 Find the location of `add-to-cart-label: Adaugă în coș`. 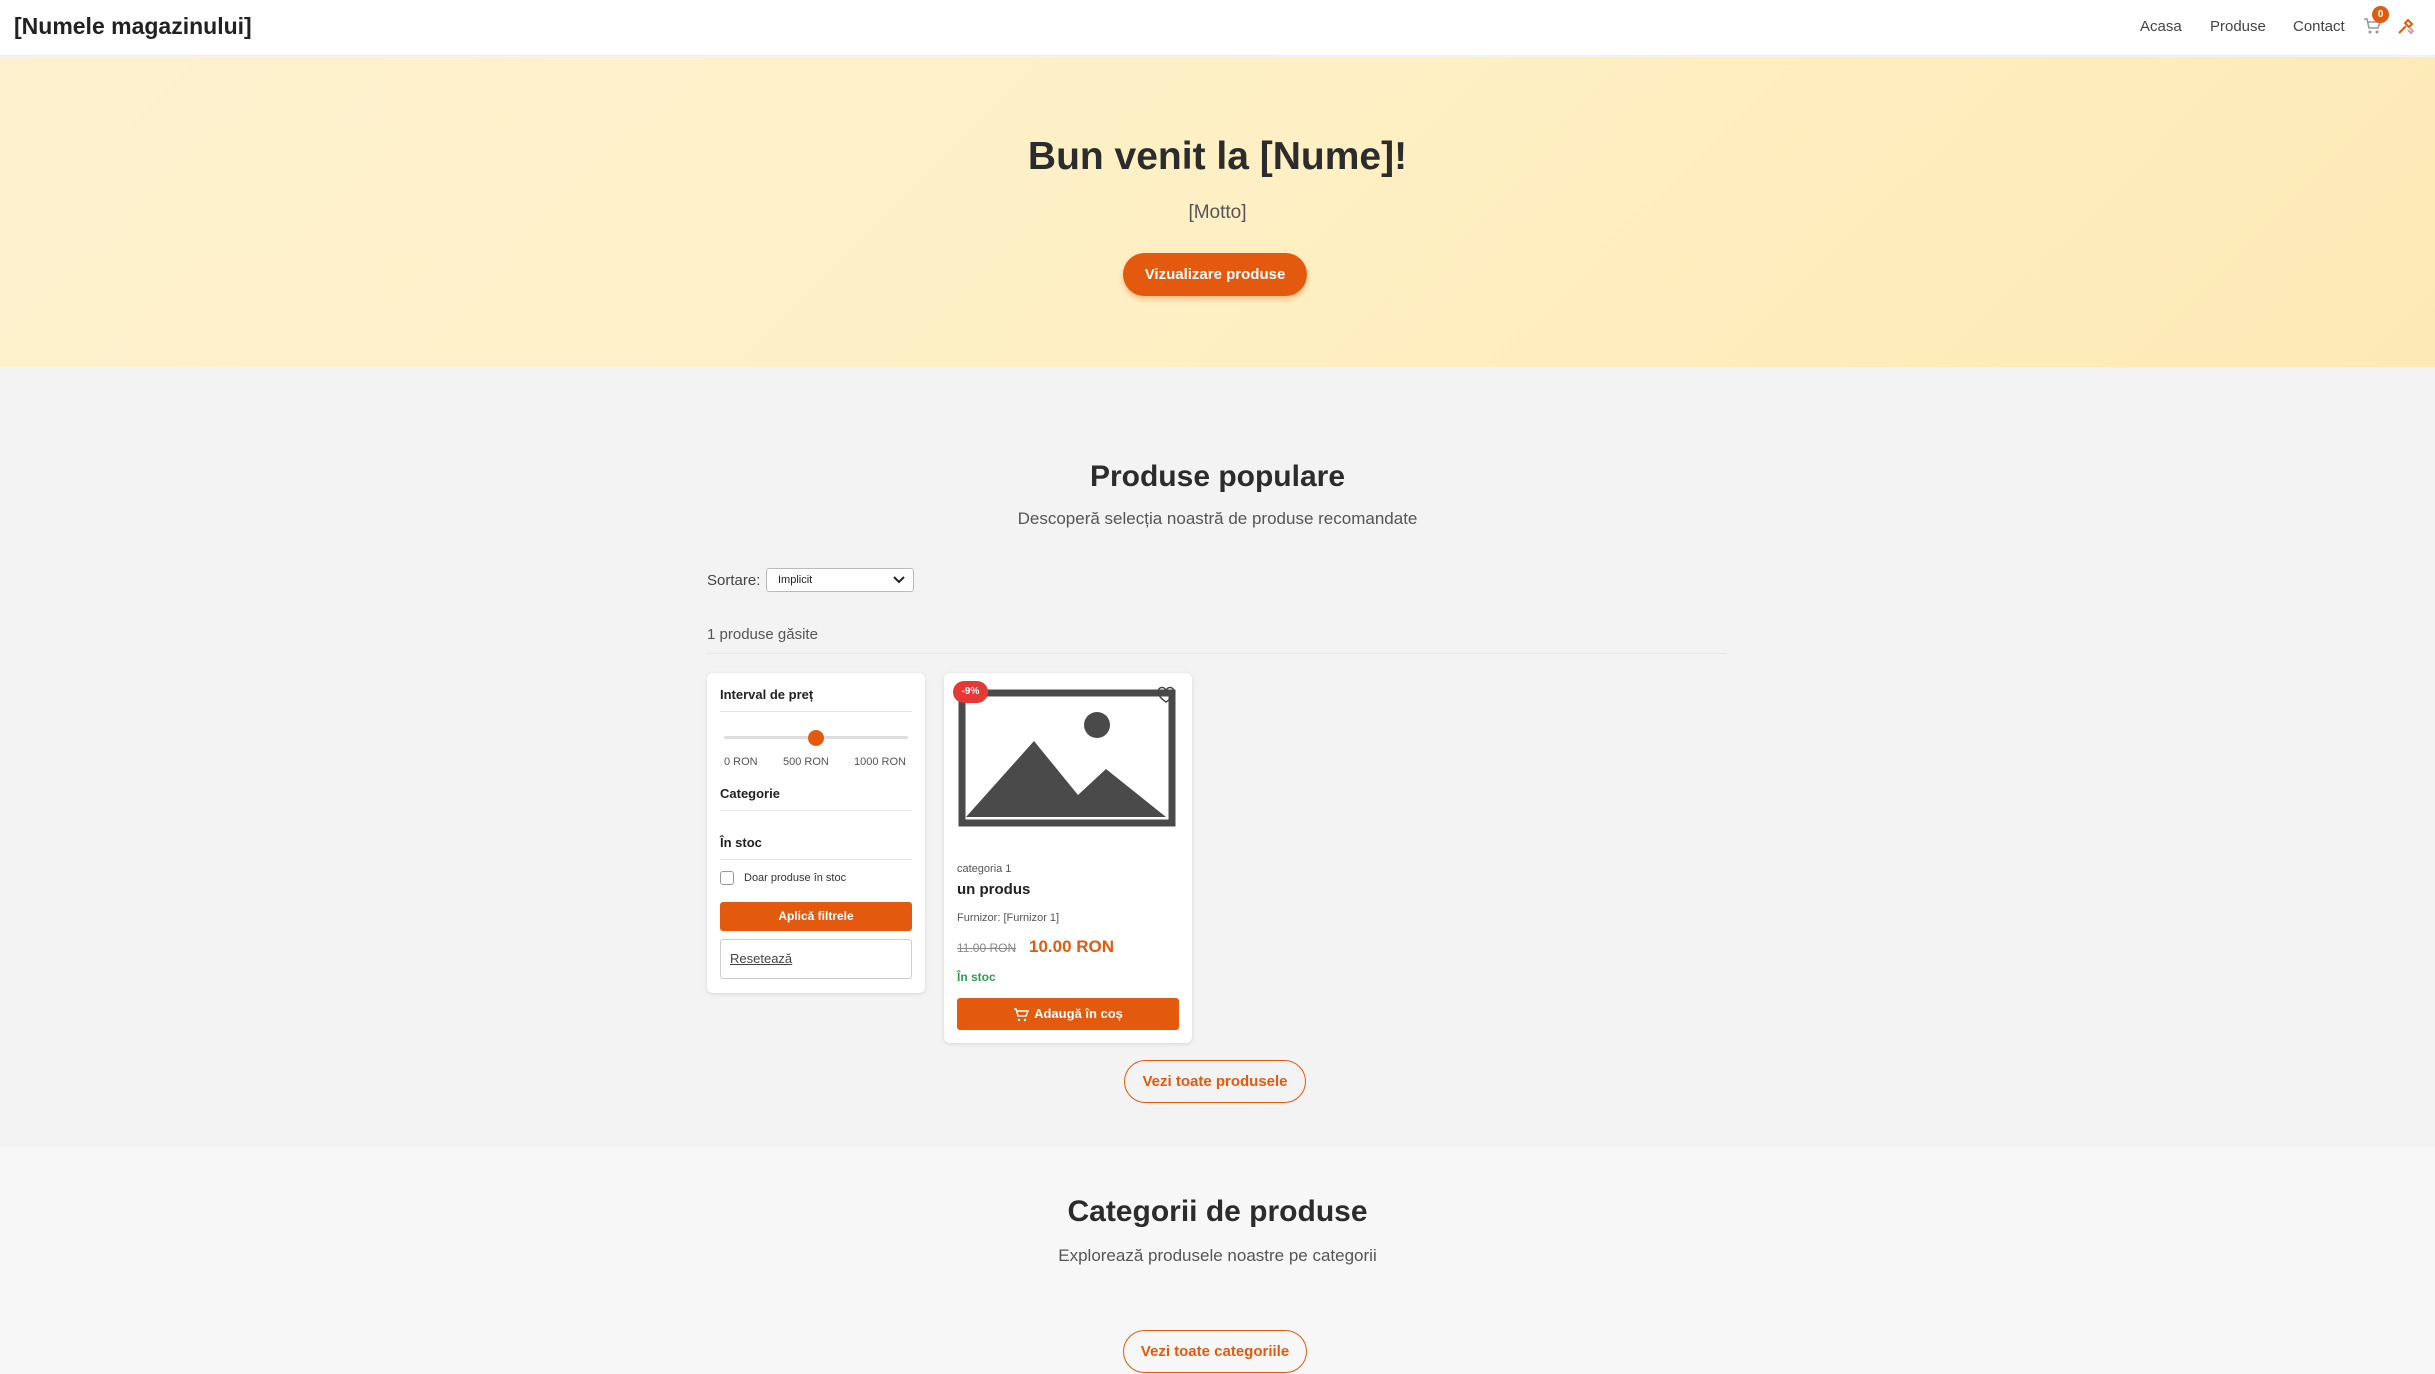

add-to-cart-label: Adaugă în coș is located at coordinates (1078, 1013).